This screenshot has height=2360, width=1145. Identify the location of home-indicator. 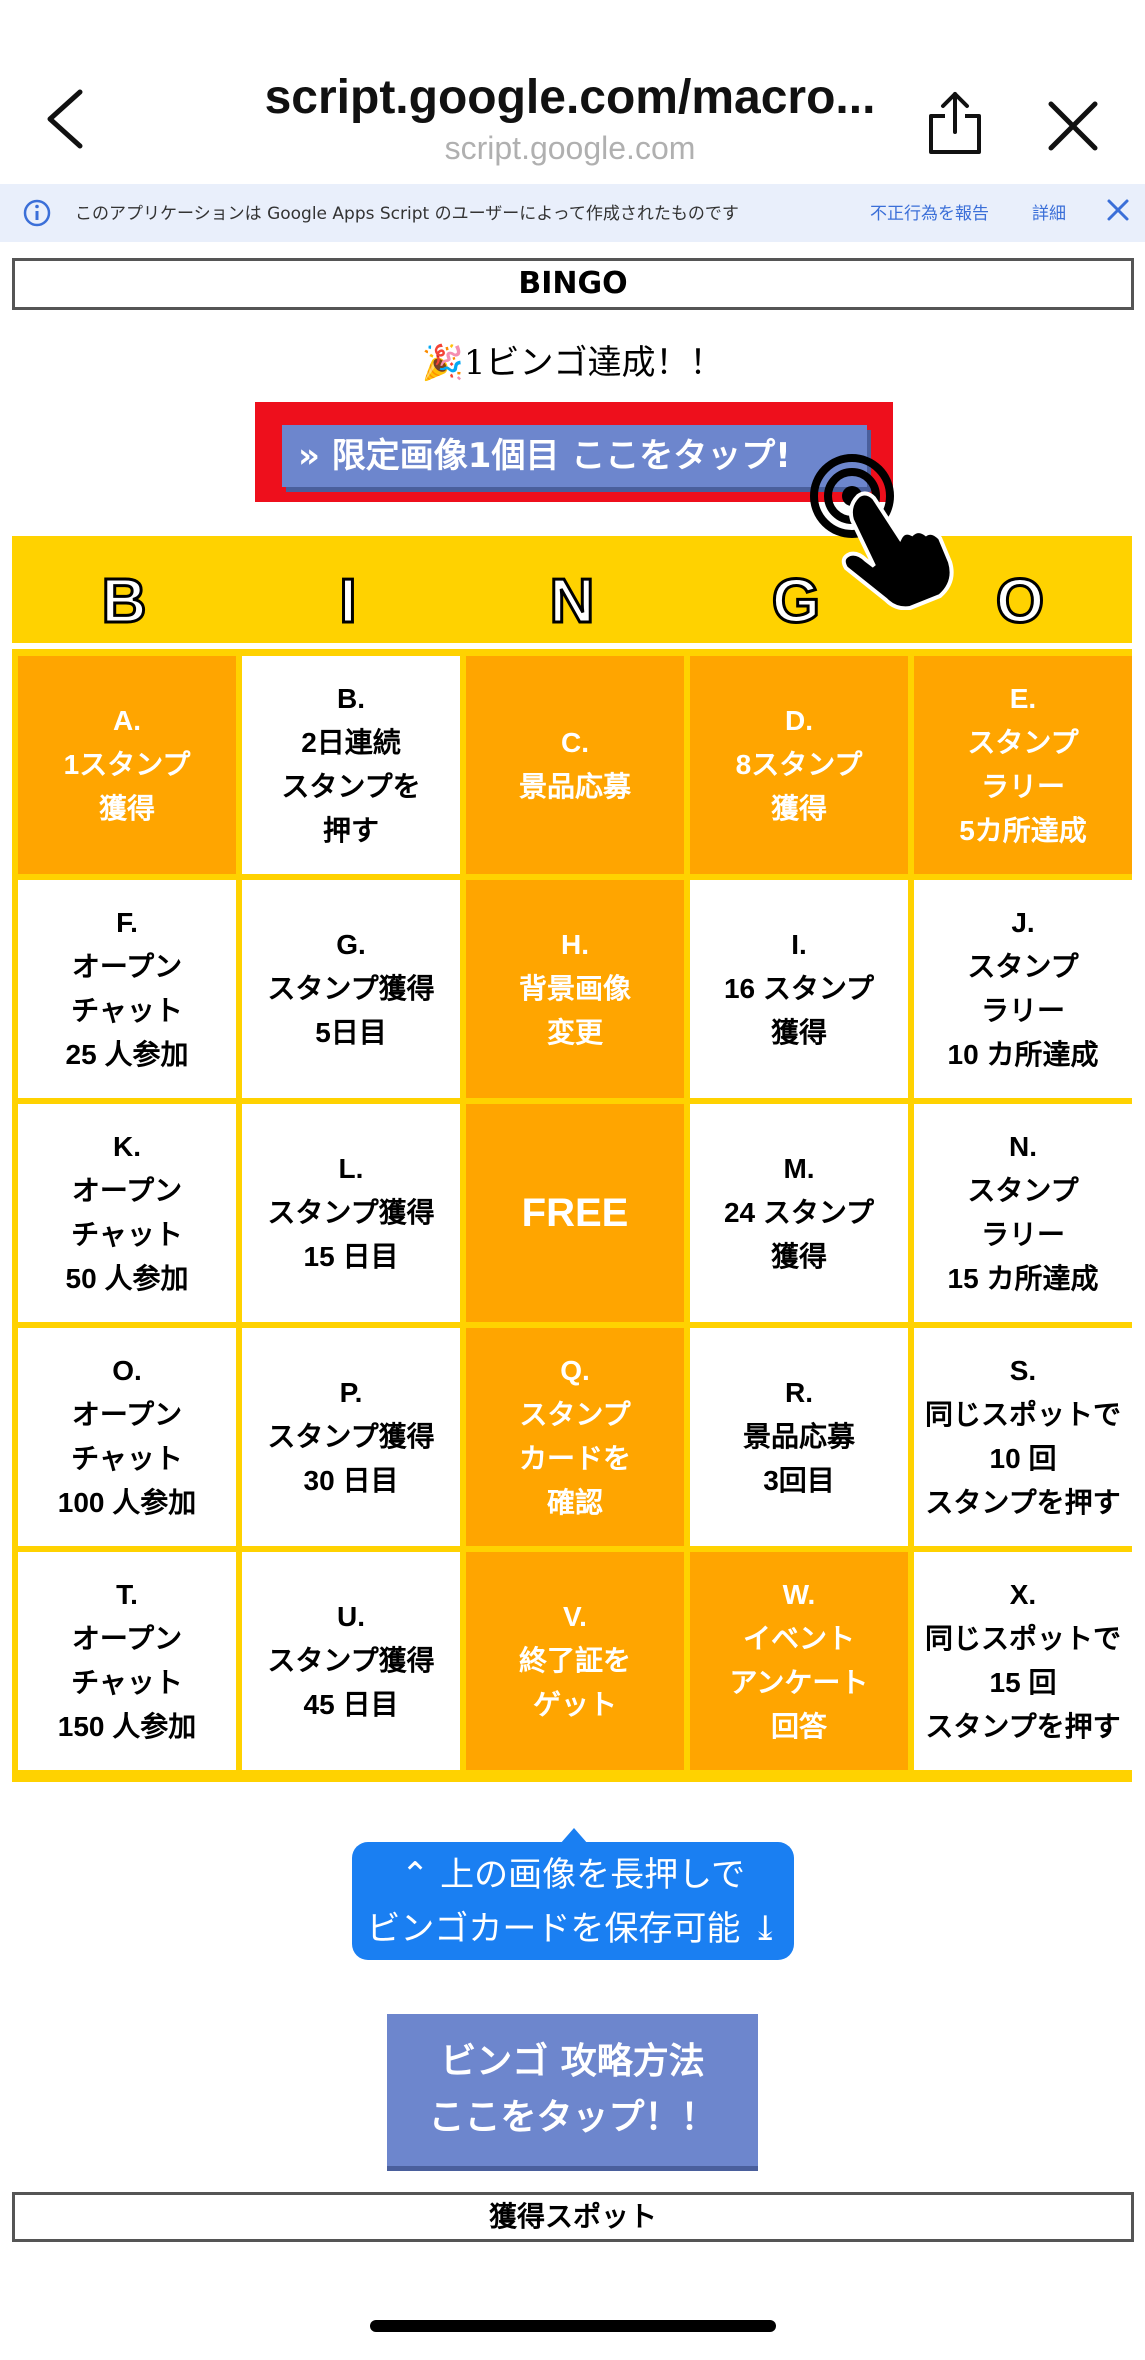
(573, 2326).